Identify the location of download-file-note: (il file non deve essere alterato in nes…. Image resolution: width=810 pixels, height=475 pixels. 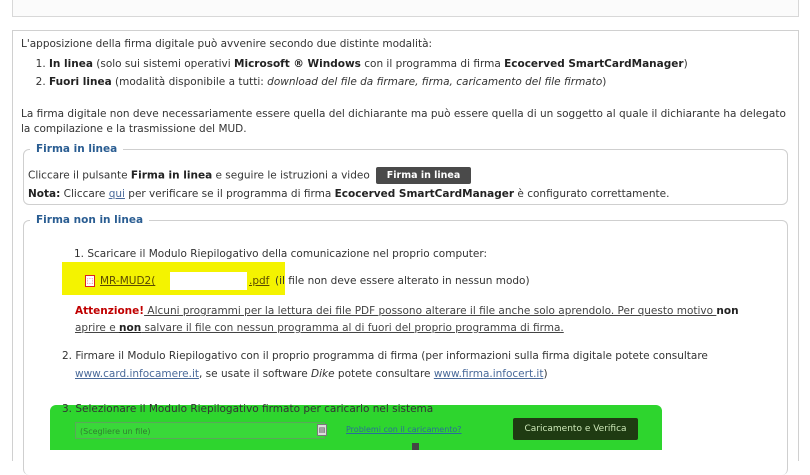
(402, 281).